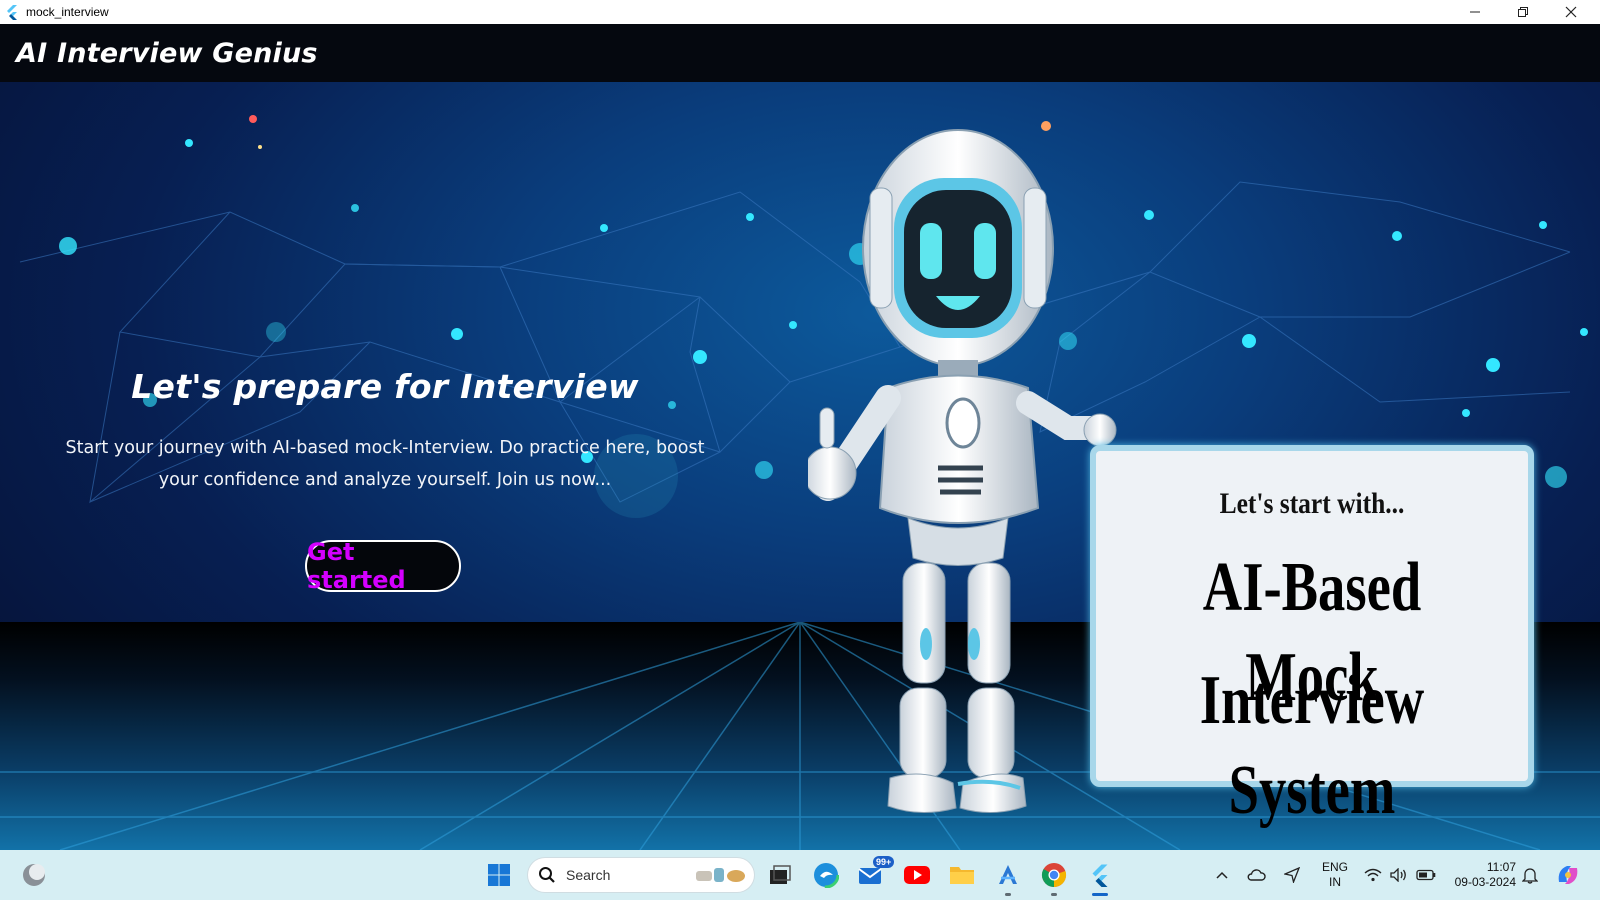 The width and height of the screenshot is (1600, 900). I want to click on youtube-icon, so click(917, 875).